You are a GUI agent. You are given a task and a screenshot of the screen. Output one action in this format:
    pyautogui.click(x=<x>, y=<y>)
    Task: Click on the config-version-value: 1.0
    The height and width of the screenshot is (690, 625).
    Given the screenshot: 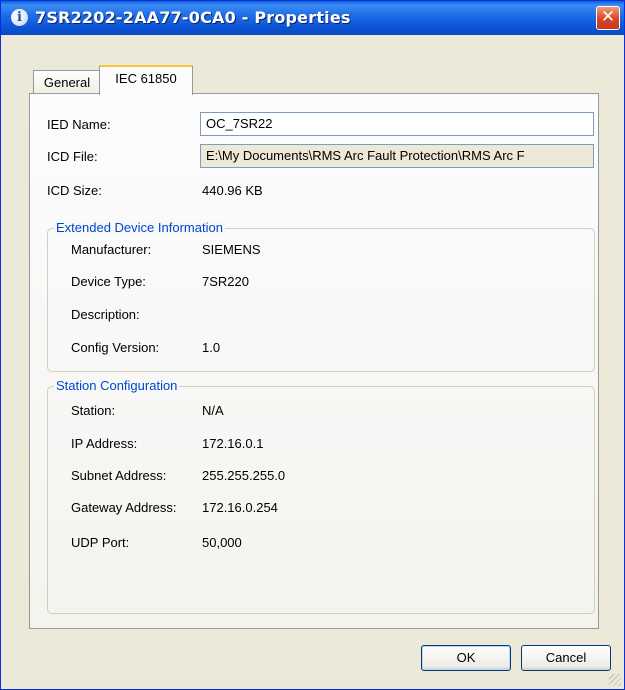 What is the action you would take?
    pyautogui.click(x=211, y=347)
    